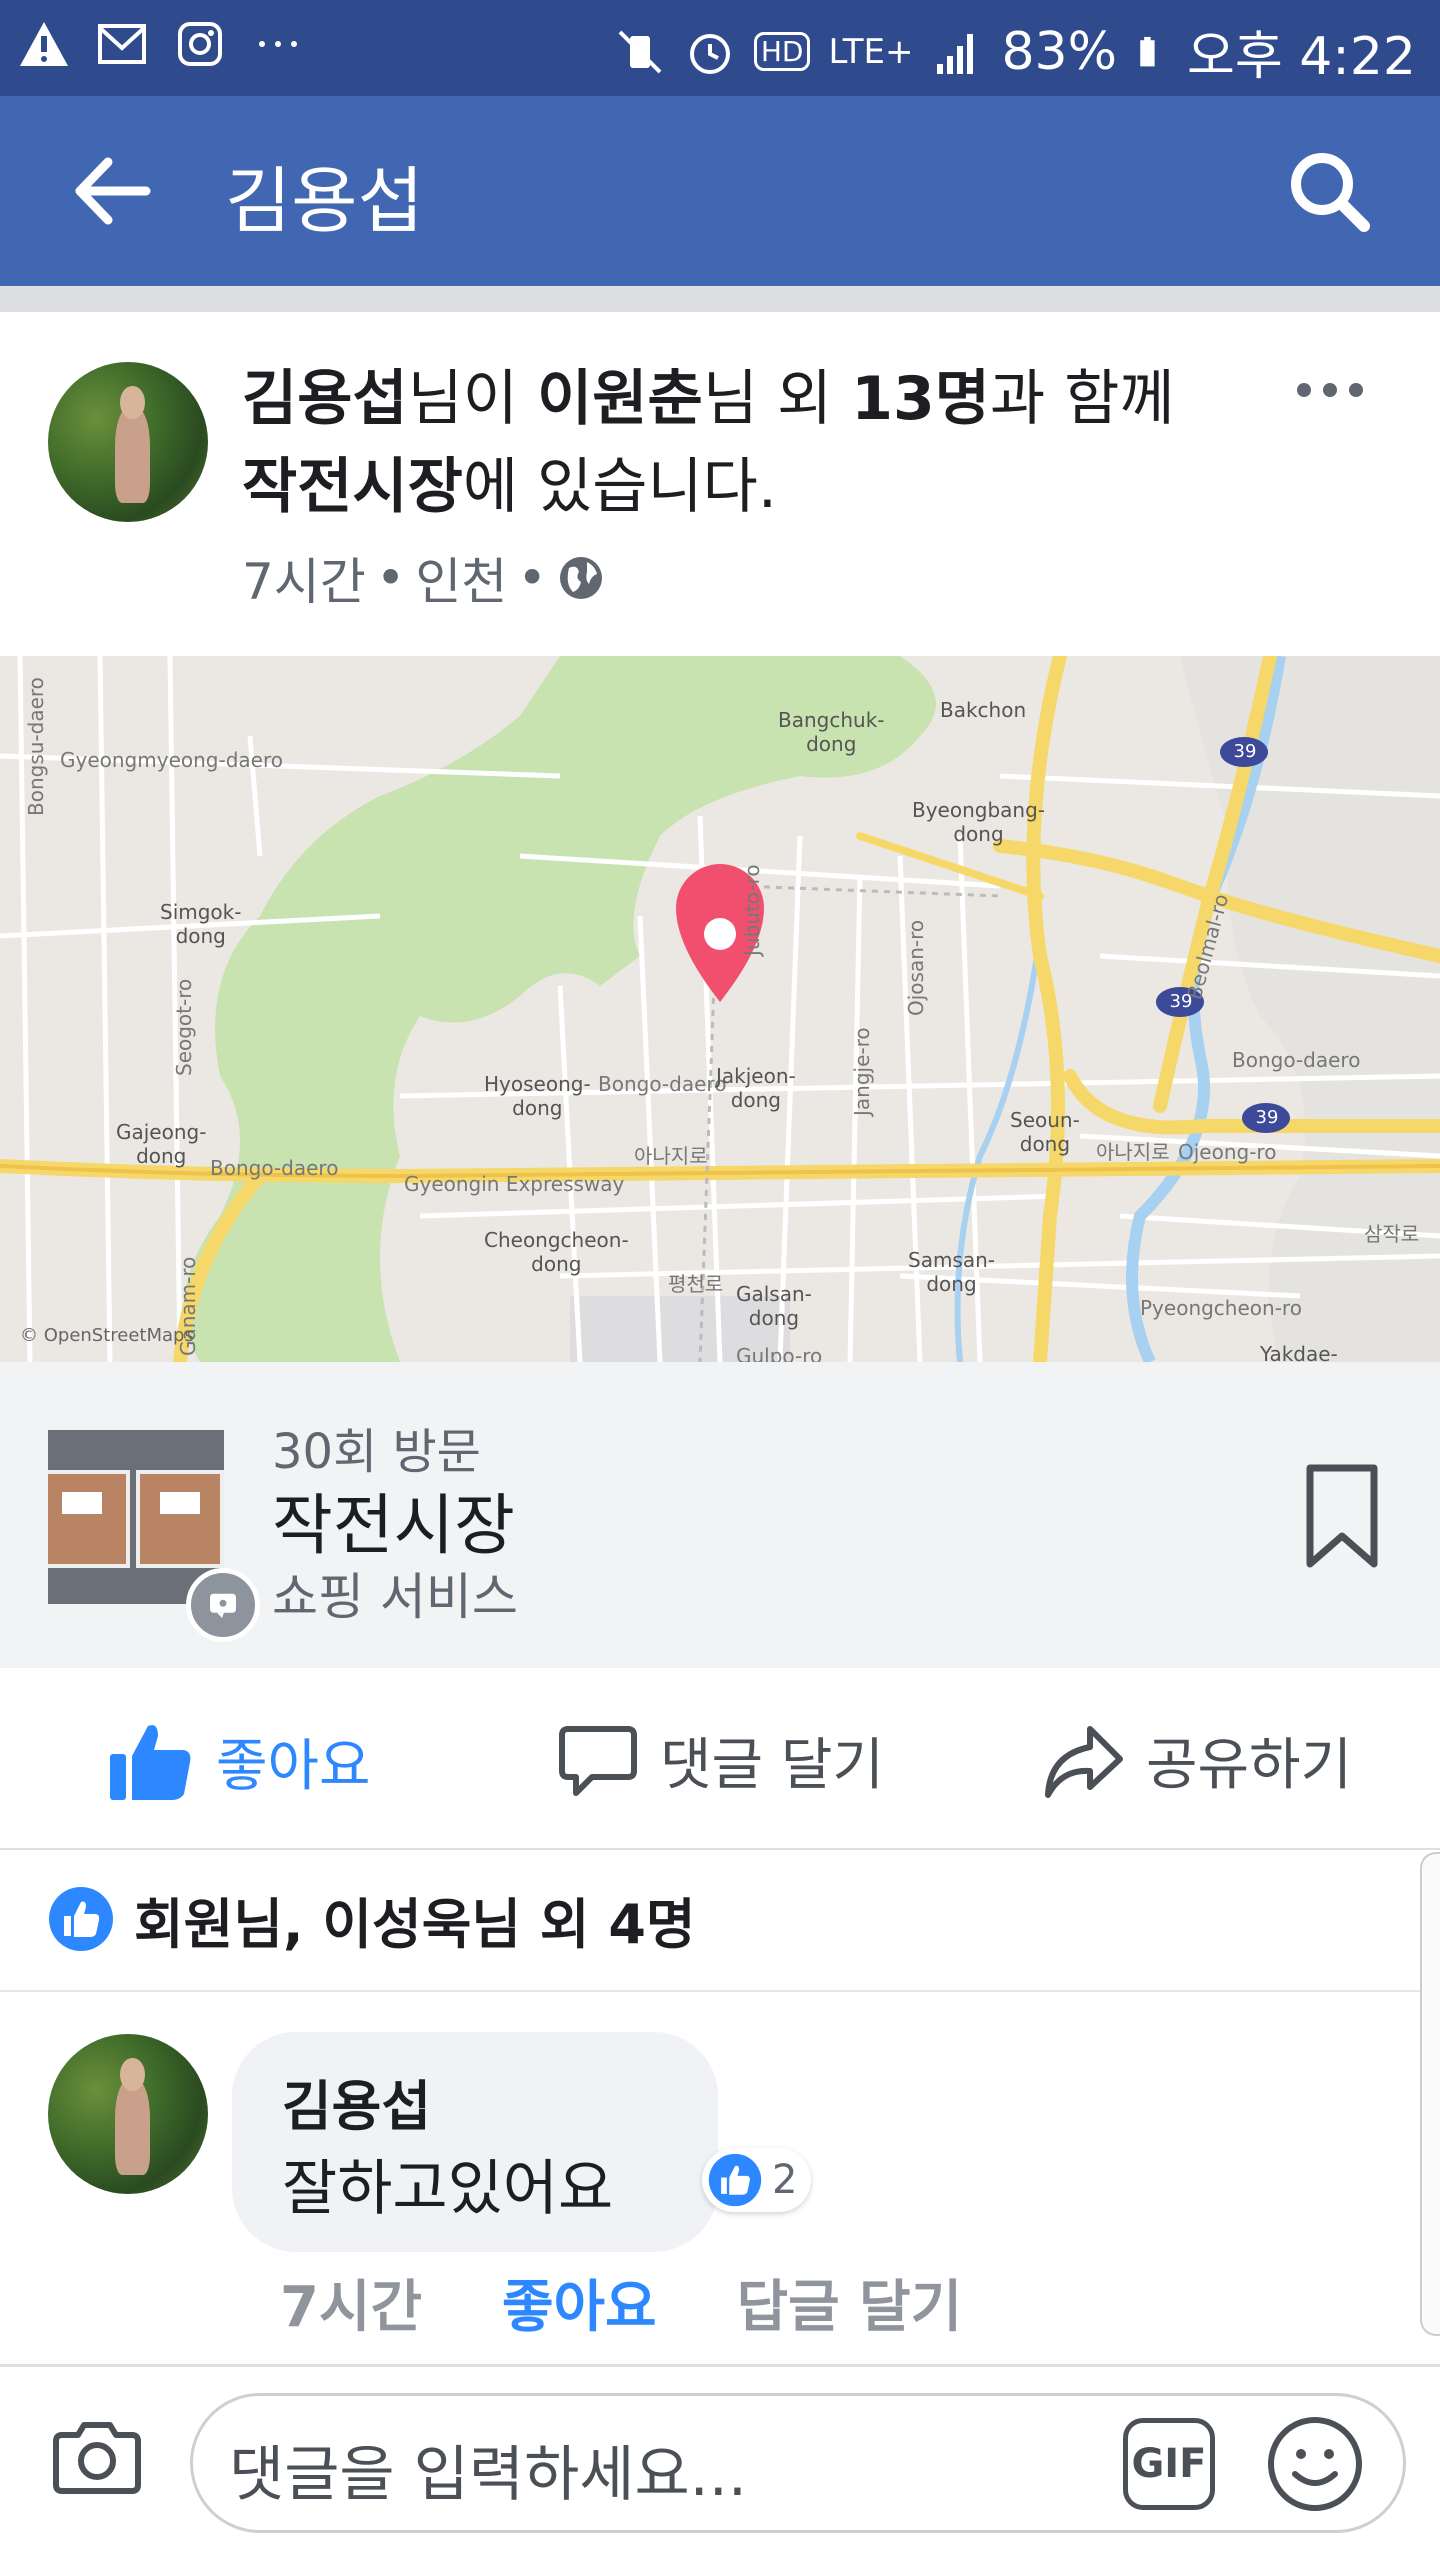 This screenshot has width=1440, height=2563. What do you see at coordinates (1342, 1517) in the screenshot?
I see `bookmark-icon` at bounding box center [1342, 1517].